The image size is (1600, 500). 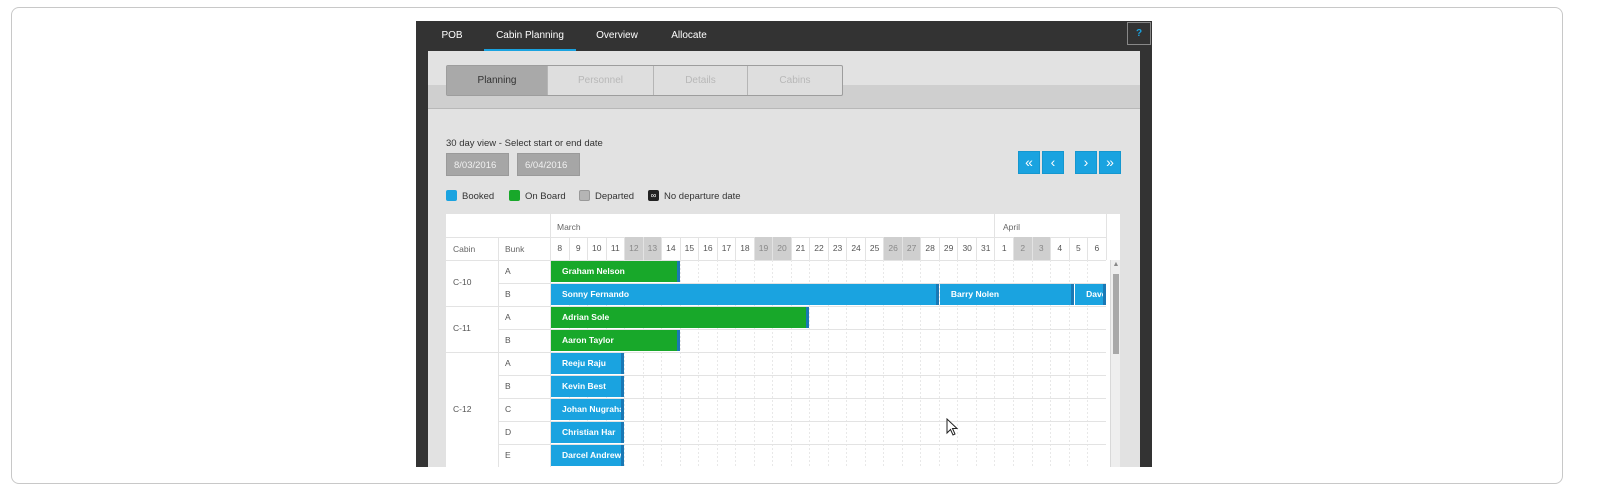 I want to click on tab-cabin-planning: Cabin Planning, so click(x=530, y=36).